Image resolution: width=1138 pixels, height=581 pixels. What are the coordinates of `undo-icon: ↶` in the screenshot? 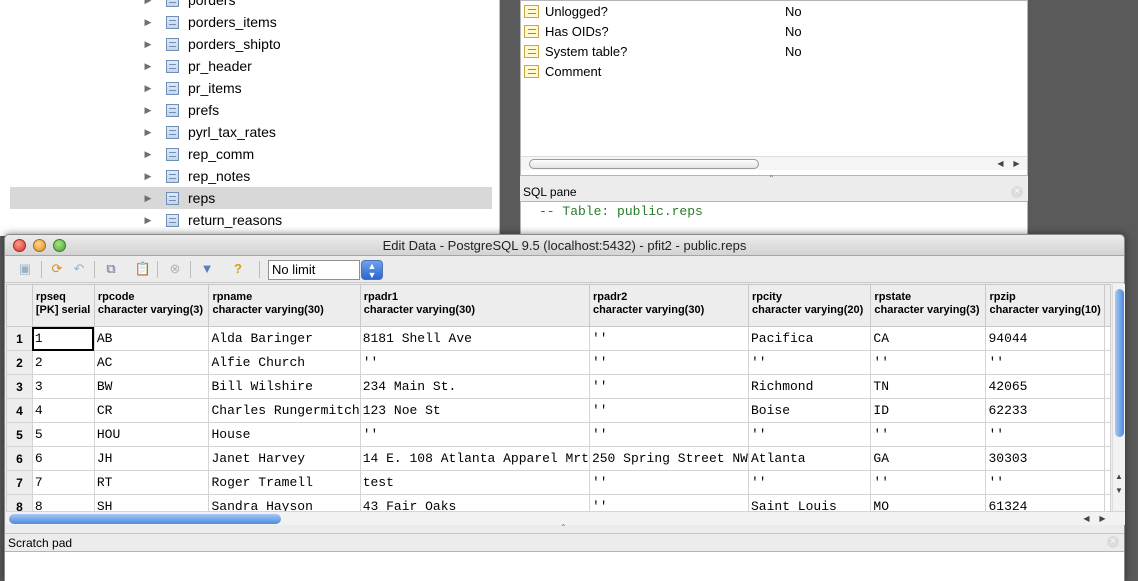 It's located at (79, 269).